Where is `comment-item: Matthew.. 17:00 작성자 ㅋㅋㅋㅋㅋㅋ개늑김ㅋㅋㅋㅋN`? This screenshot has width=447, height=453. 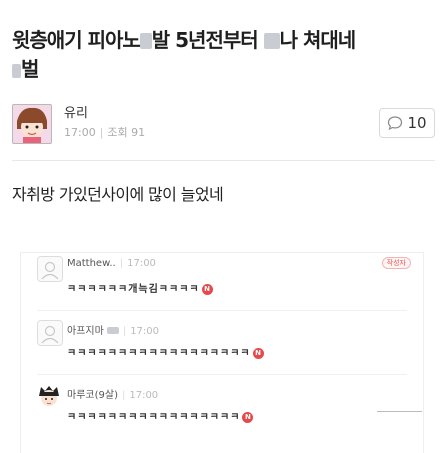
comment-item: Matthew.. 17:00 작성자 ㅋㅋㅋㅋㅋㅋ개늑김ㅋㅋㅋㅋN is located at coordinates (222, 281).